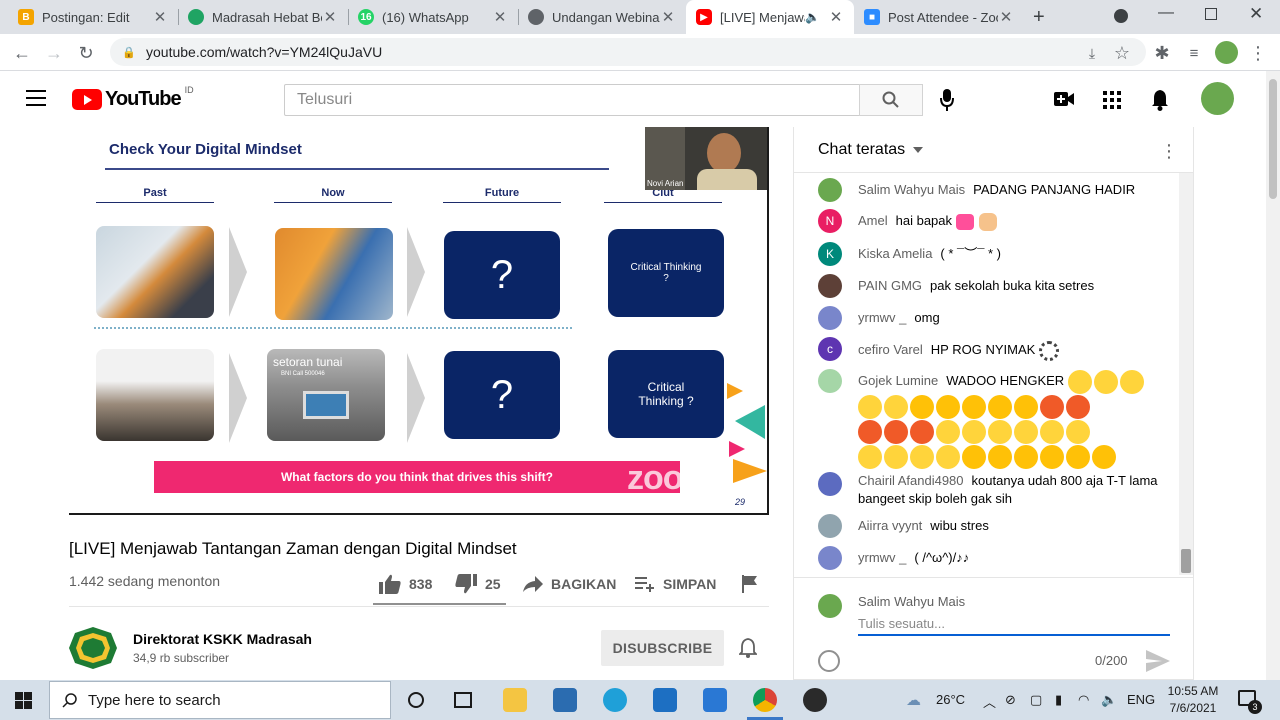 The image size is (1280, 720). I want to click on subscriber-count: 34,9 rb subscriber, so click(181, 658).